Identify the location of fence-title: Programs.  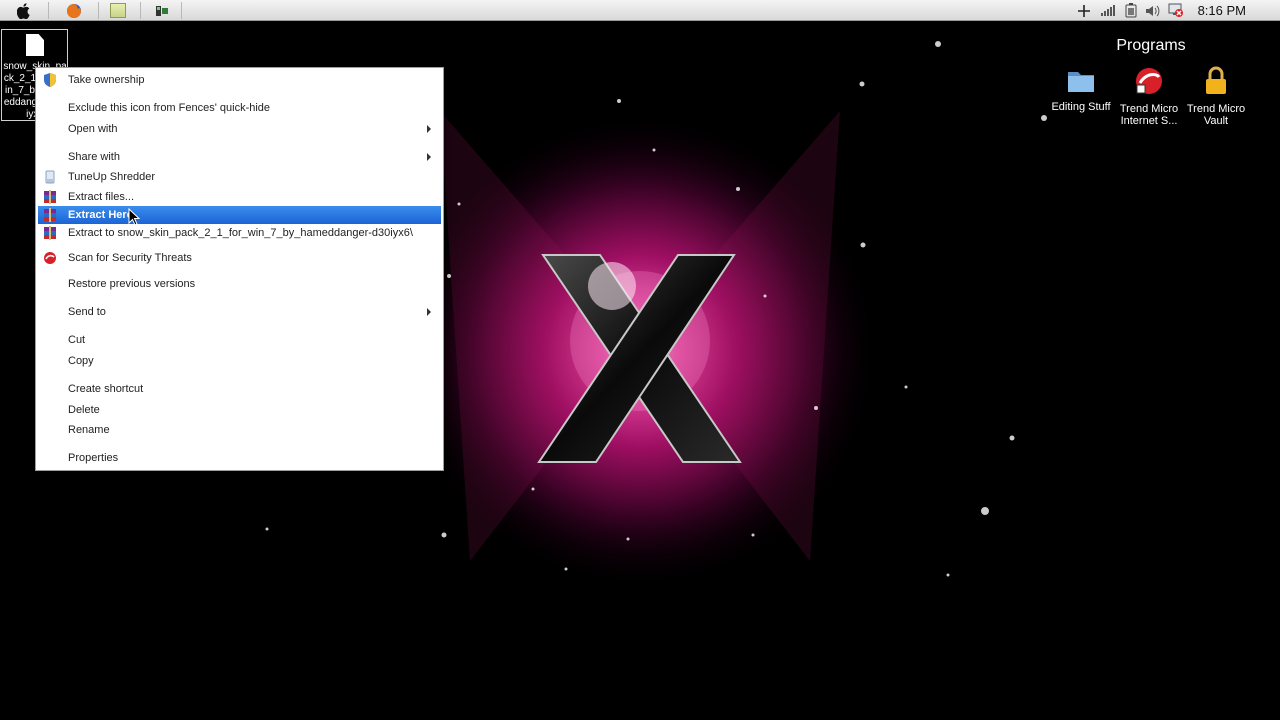
(1151, 46).